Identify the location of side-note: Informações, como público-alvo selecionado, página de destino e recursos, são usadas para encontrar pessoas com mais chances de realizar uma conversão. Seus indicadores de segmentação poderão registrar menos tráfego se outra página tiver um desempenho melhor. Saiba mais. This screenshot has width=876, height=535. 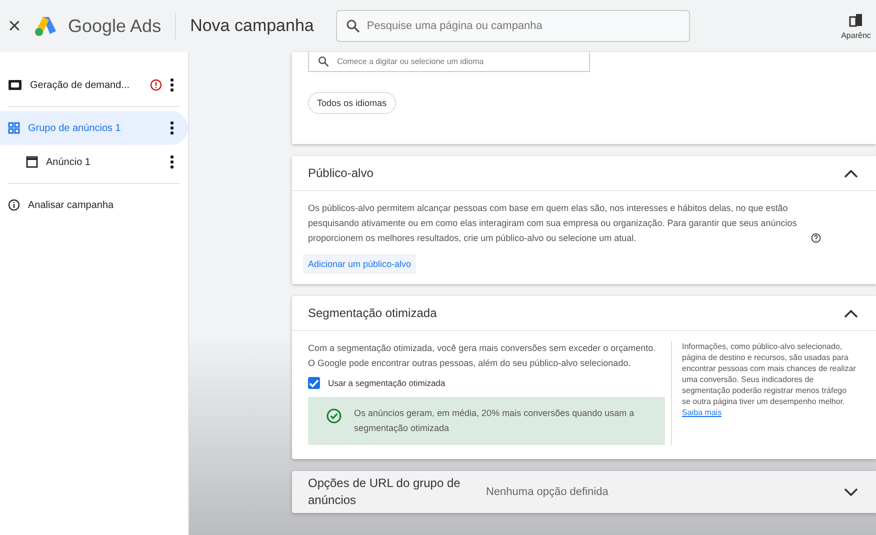
(769, 380).